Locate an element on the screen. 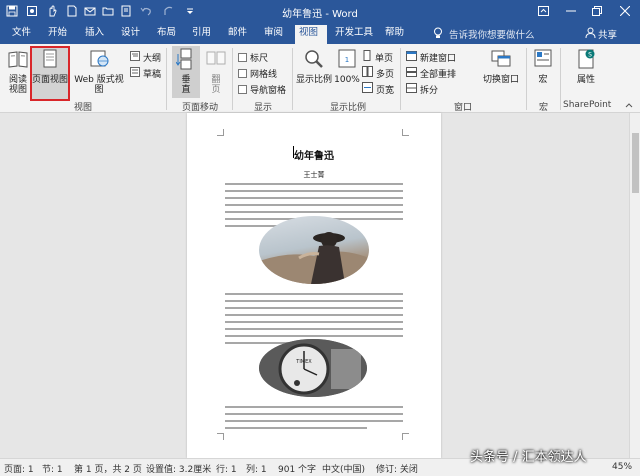 This screenshot has width=640, height=476. split-button: 拆分 is located at coordinates (422, 89).